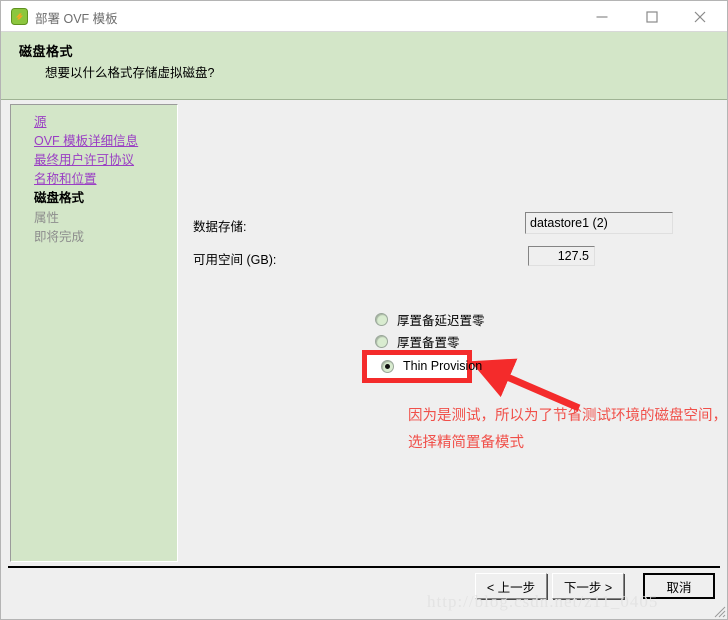 Image resolution: width=728 pixels, height=620 pixels. Describe the element at coordinates (46, 51) in the screenshot. I see `page-title: 磁盘格式` at that location.